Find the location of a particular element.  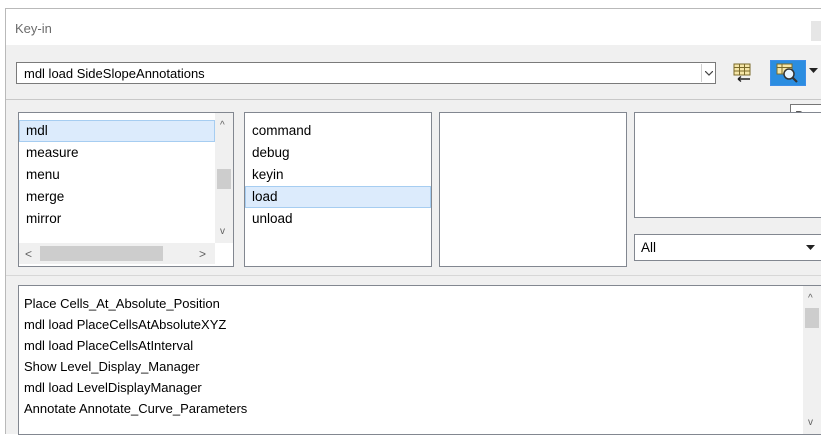

divider is located at coordinates (413, 275).